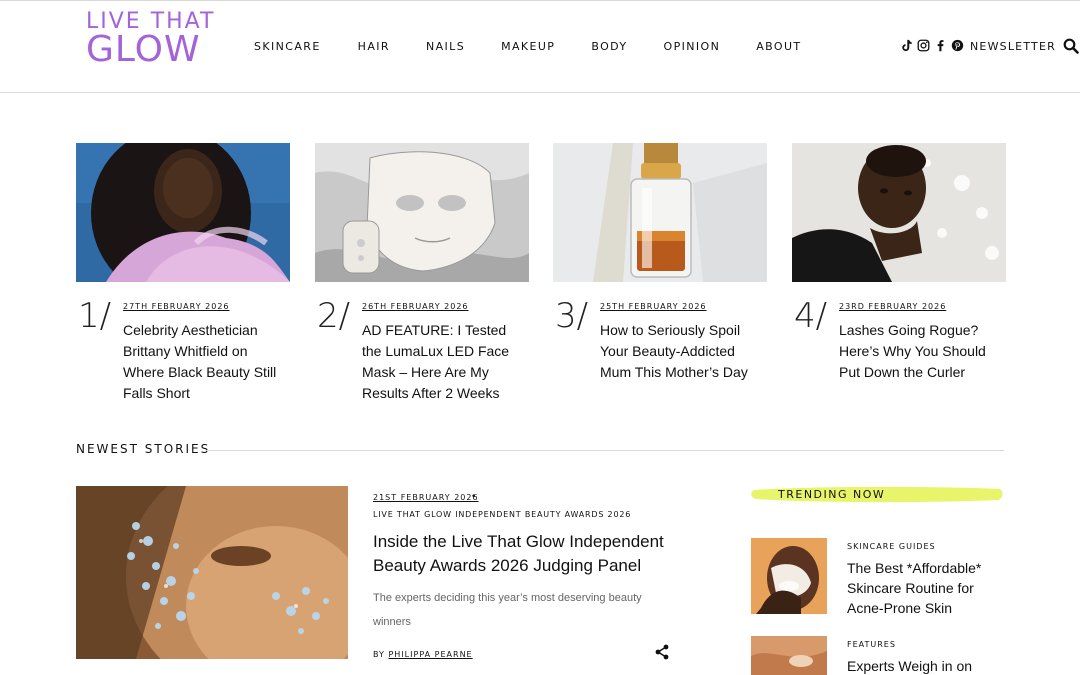 The width and height of the screenshot is (1080, 675). Describe the element at coordinates (287, 46) in the screenshot. I see `nav-skincare: SKINCARE` at that location.